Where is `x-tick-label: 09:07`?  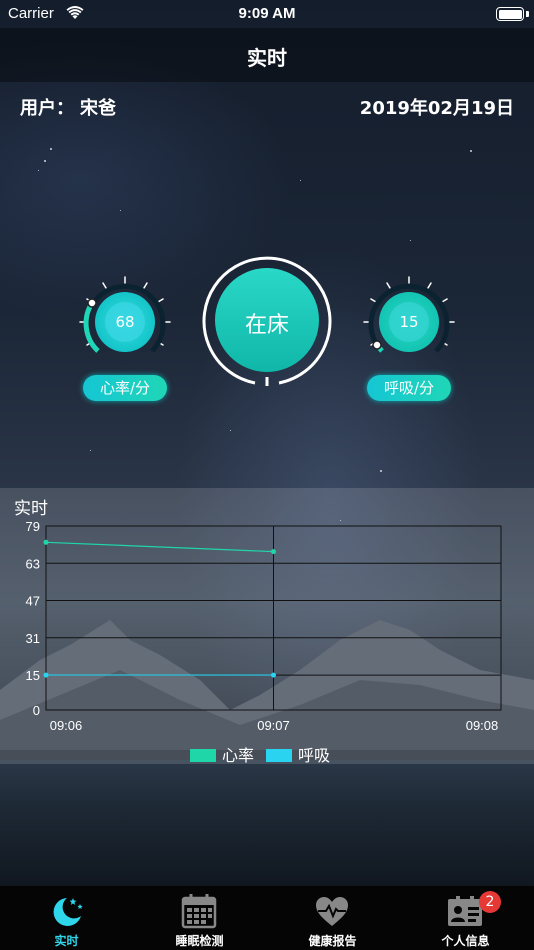 x-tick-label: 09:07 is located at coordinates (273, 725).